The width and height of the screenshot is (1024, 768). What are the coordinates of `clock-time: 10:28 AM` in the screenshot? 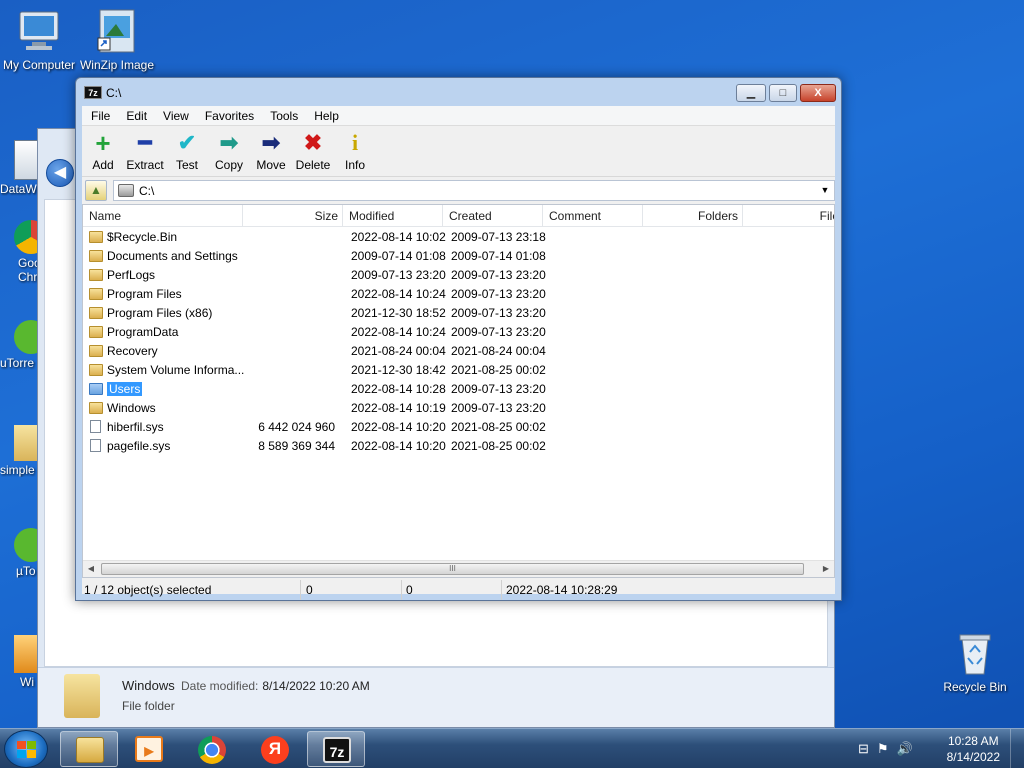 It's located at (973, 741).